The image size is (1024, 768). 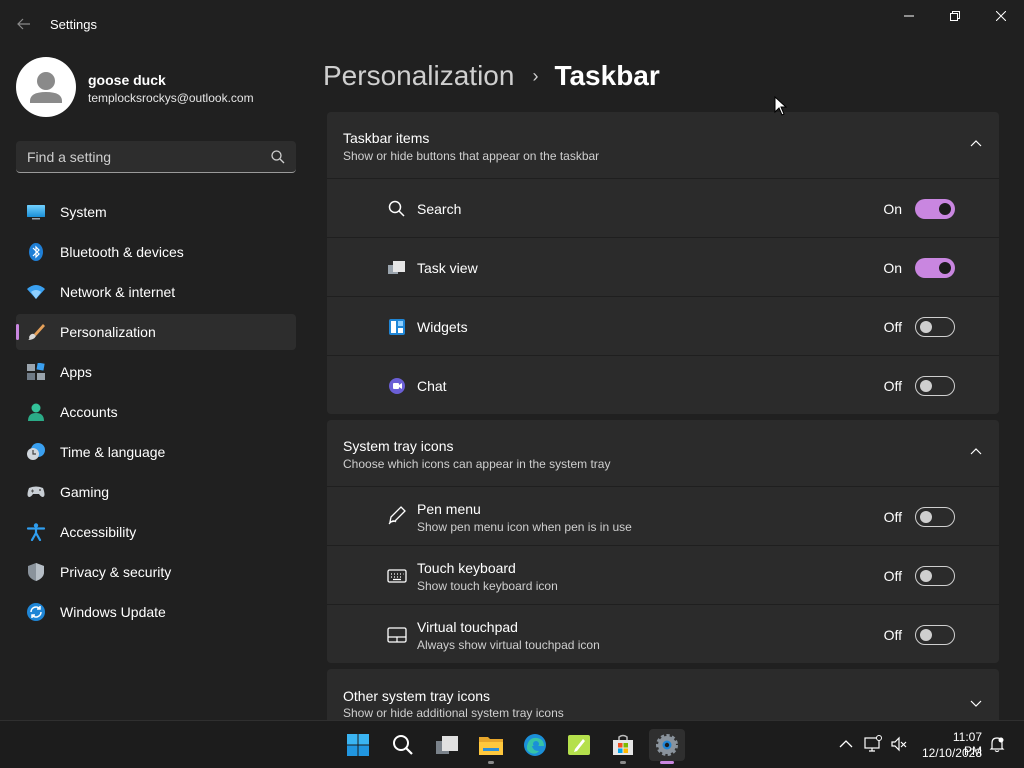 What do you see at coordinates (997, 744) in the screenshot?
I see `notification-bell-icon` at bounding box center [997, 744].